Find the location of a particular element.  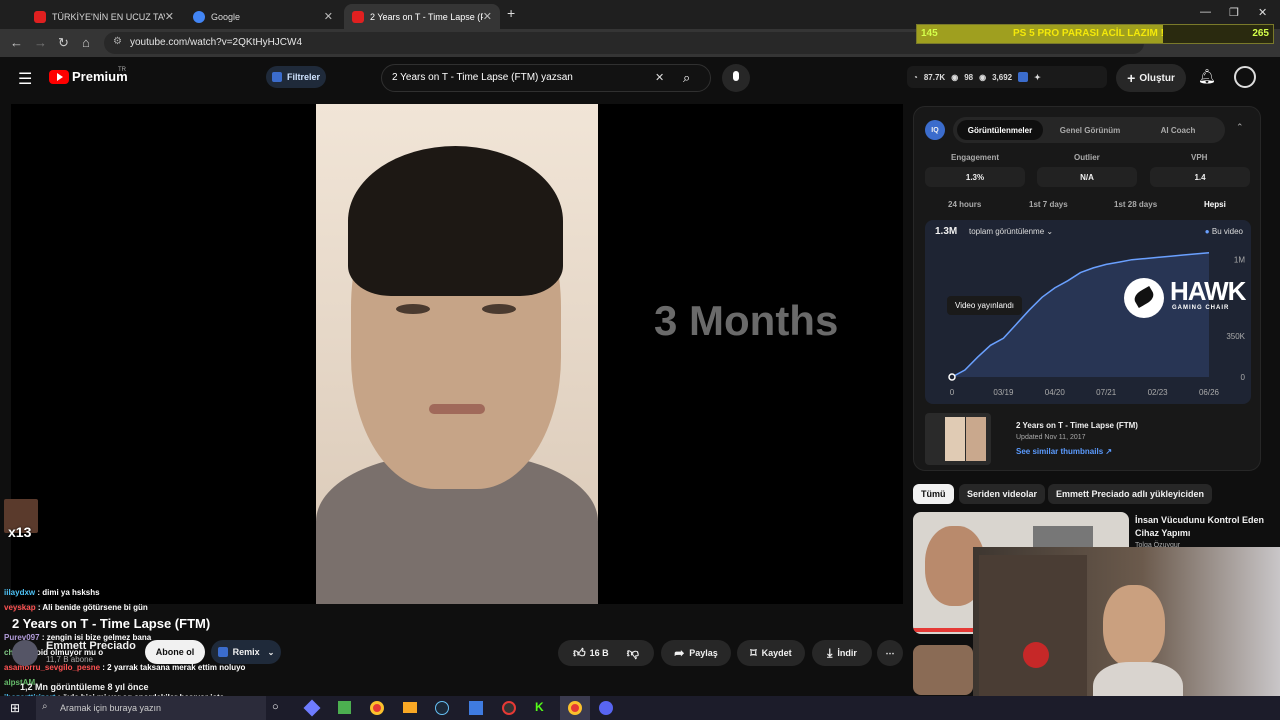

plus-icon: + is located at coordinates (1131, 78).